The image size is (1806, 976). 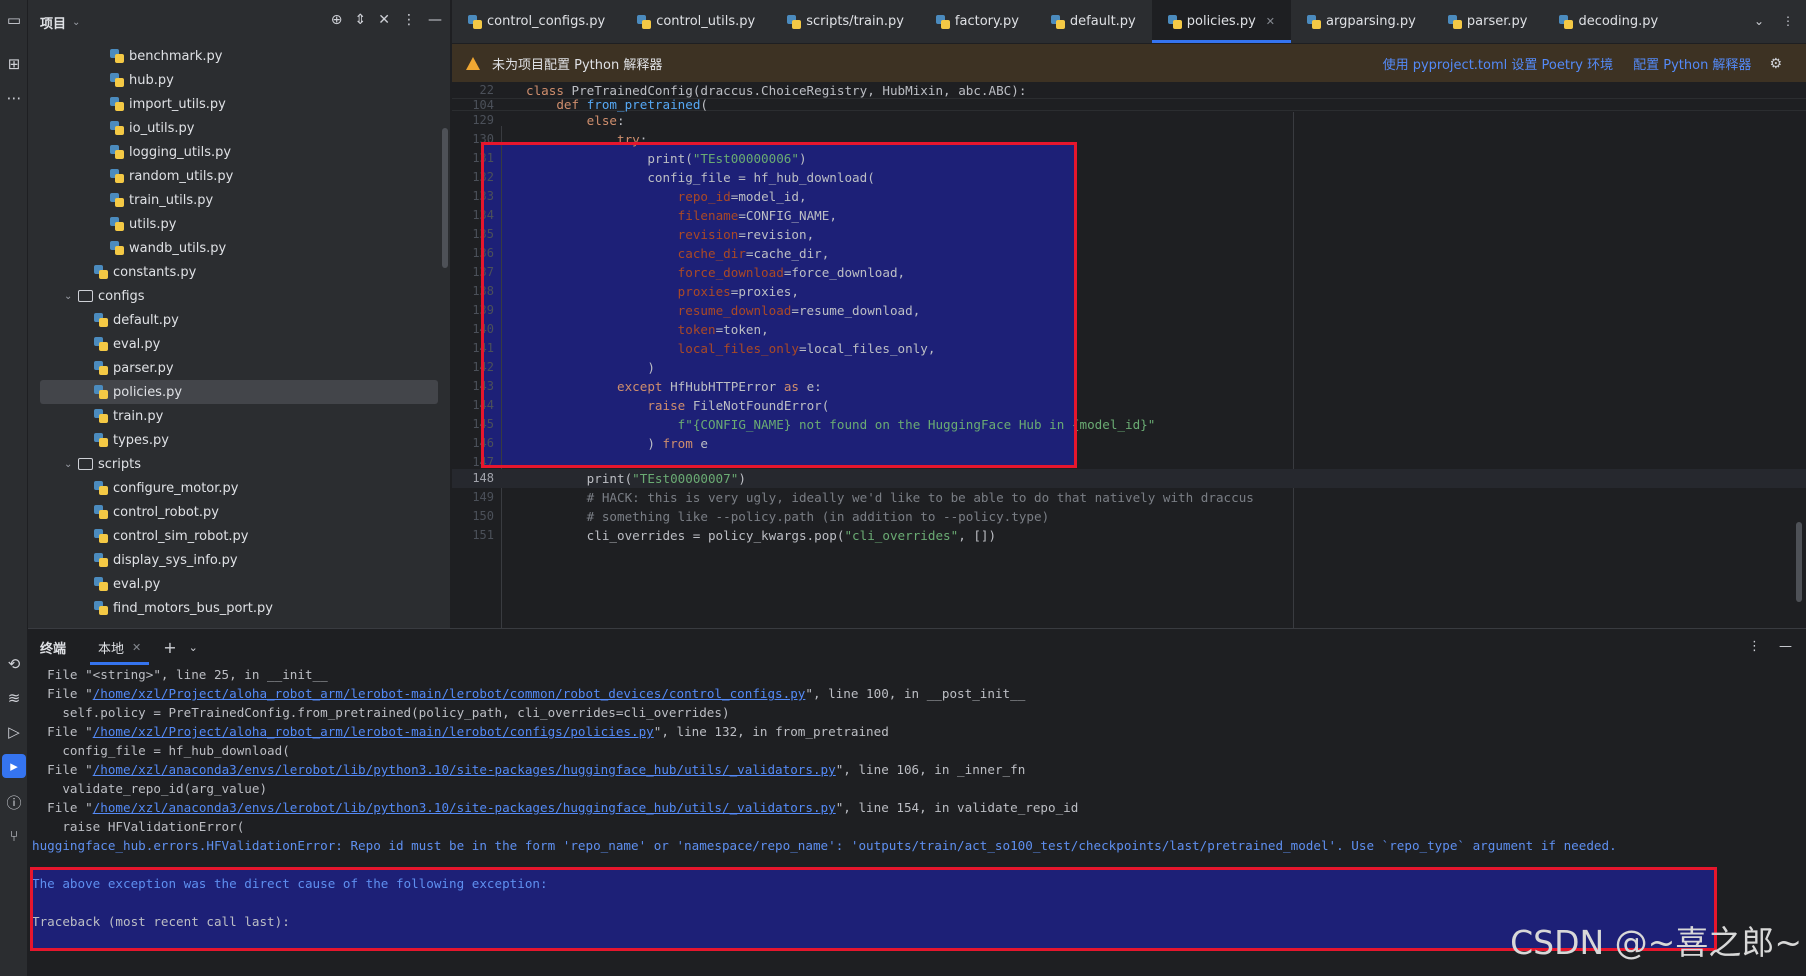 What do you see at coordinates (14, 836) in the screenshot?
I see `git-icon: ⑂` at bounding box center [14, 836].